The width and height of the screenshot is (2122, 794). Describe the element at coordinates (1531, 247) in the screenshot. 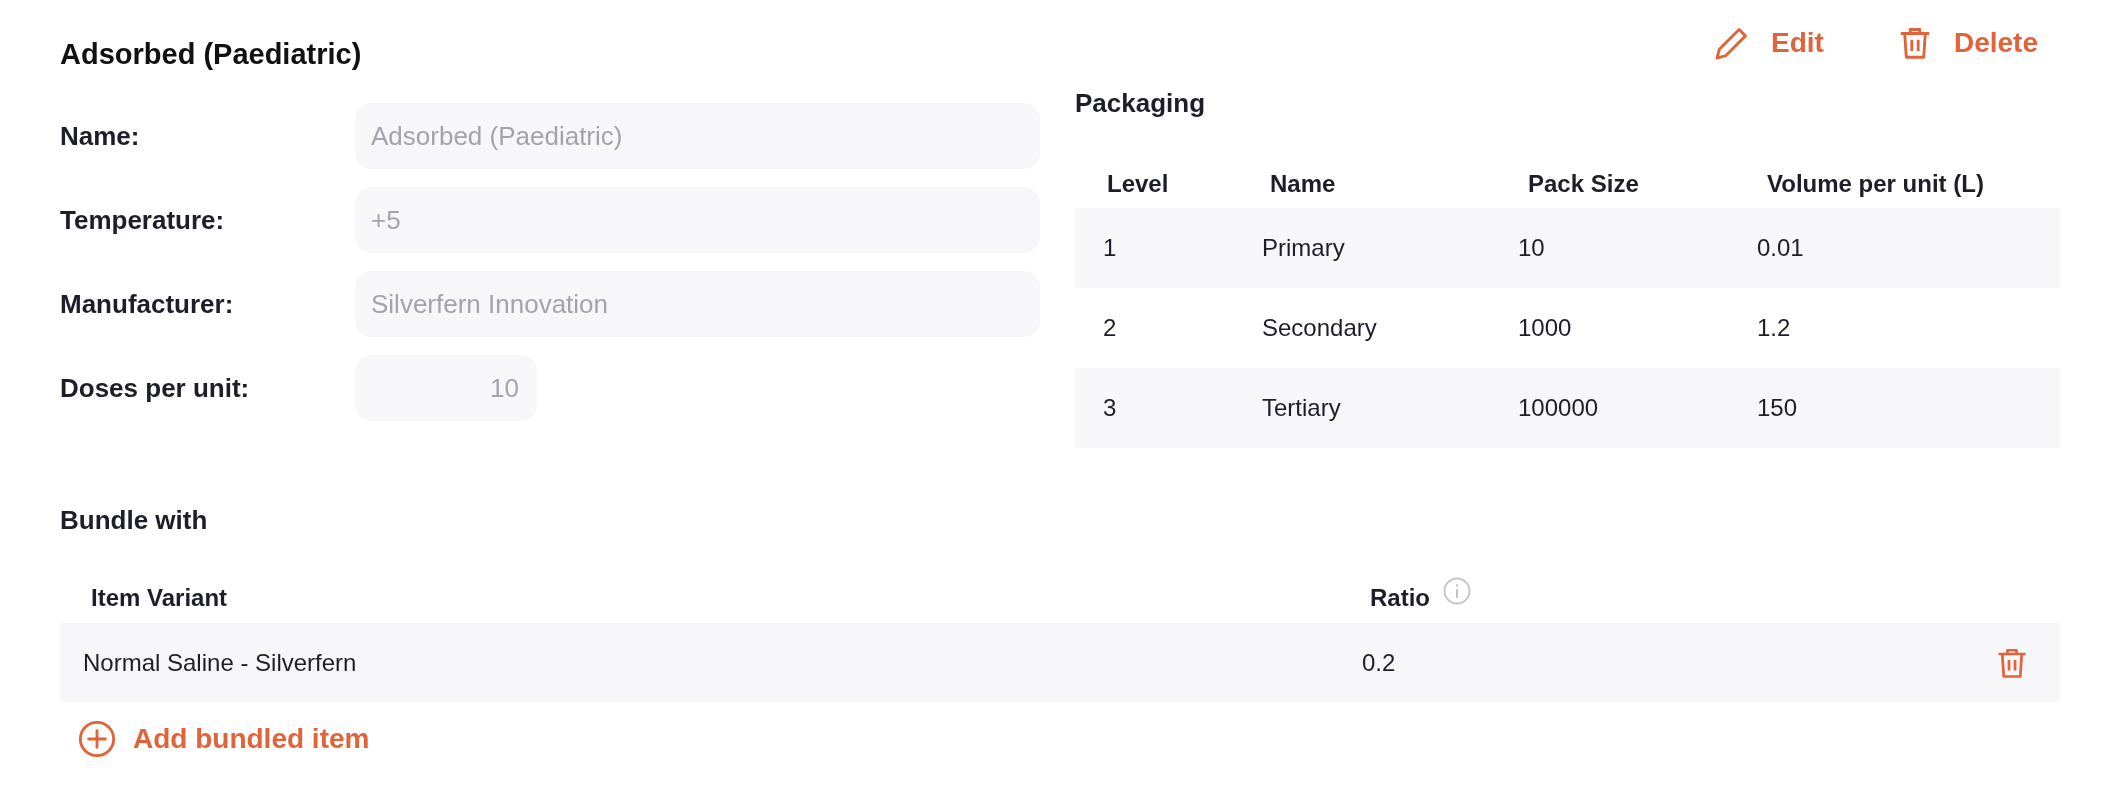

I see `table-cell: 10` at that location.